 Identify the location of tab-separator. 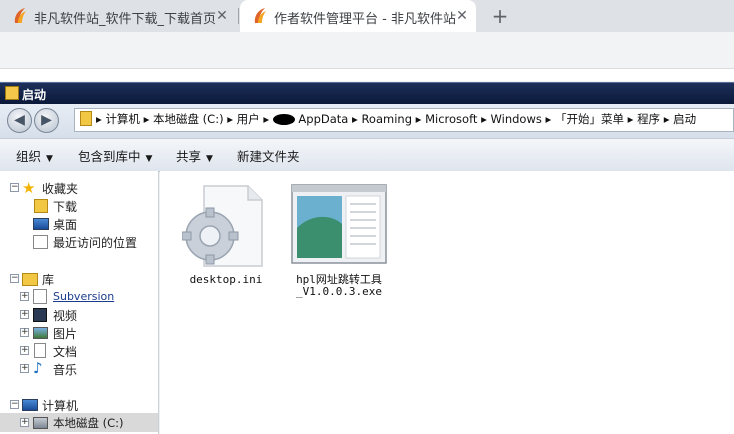
(238, 16).